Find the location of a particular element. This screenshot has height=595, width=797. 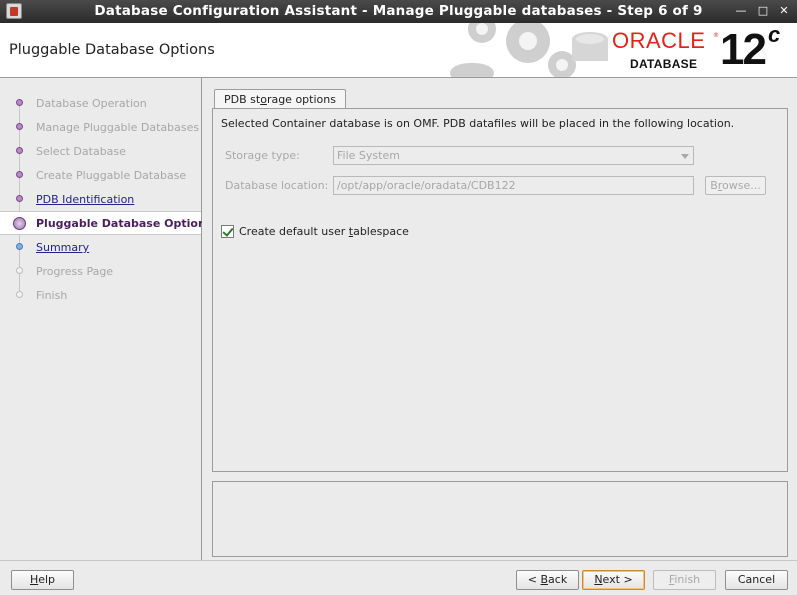

minimize-icon: — is located at coordinates (741, 11).